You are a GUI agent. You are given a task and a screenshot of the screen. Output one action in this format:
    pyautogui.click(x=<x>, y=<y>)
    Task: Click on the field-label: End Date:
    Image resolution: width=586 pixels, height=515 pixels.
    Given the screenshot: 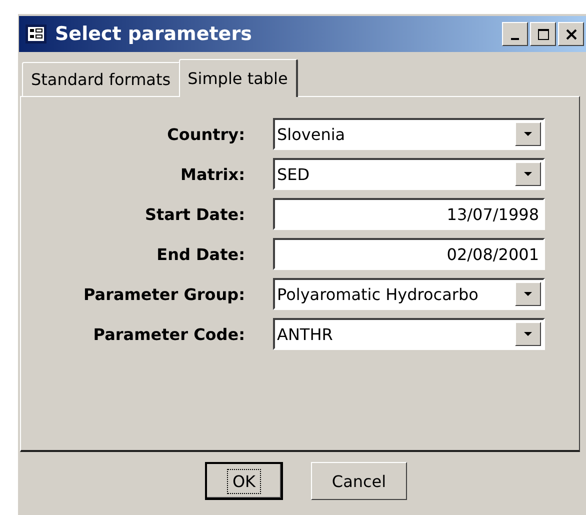 What is the action you would take?
    pyautogui.click(x=200, y=254)
    